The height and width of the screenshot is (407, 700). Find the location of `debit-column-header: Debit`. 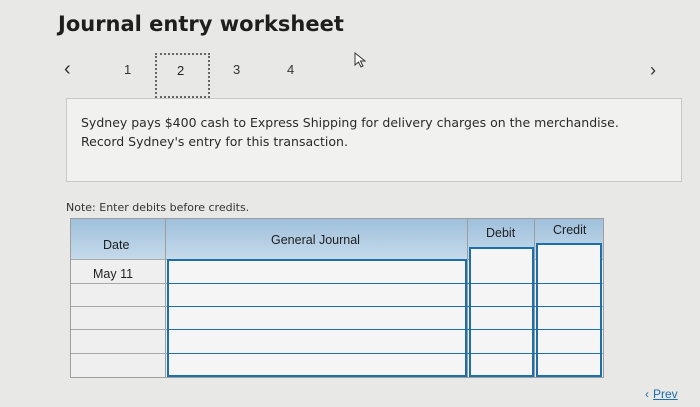

debit-column-header: Debit is located at coordinates (501, 233).